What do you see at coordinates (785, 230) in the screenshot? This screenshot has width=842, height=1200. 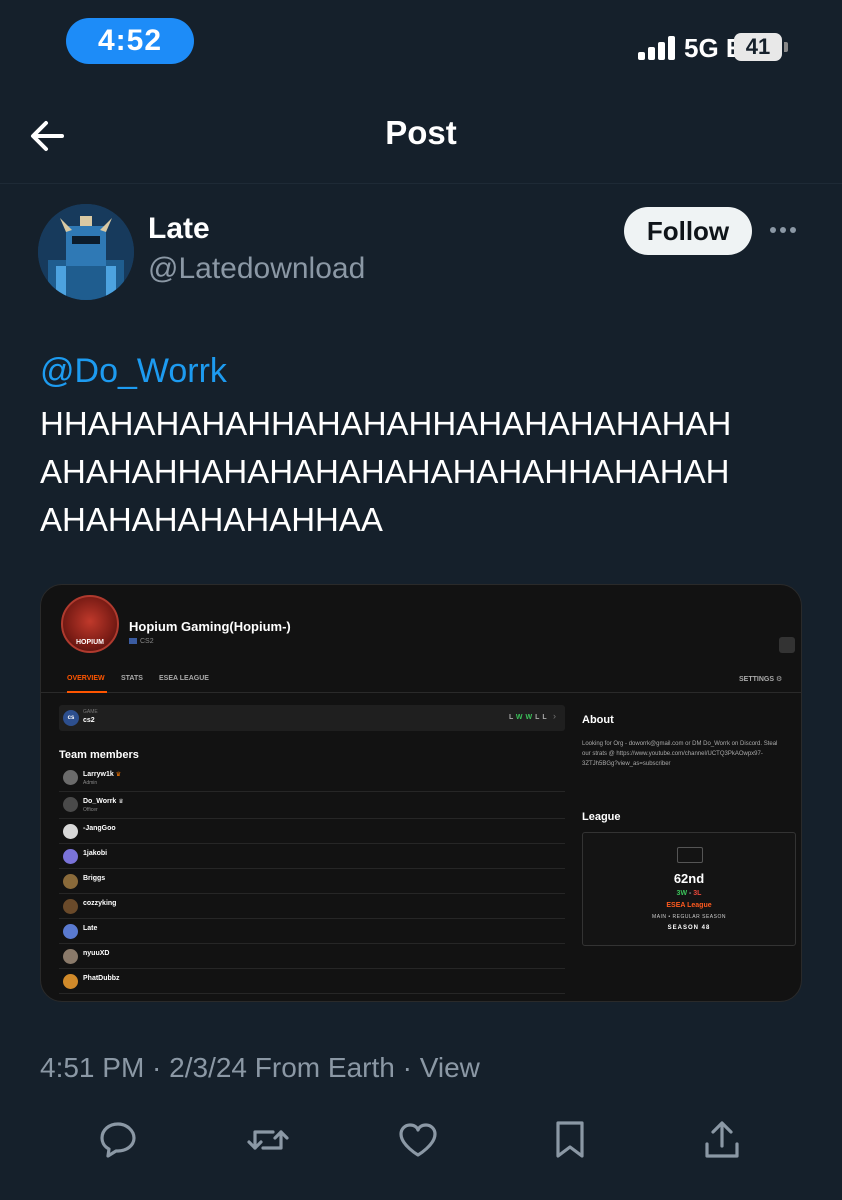 I see `more-options-icon` at bounding box center [785, 230].